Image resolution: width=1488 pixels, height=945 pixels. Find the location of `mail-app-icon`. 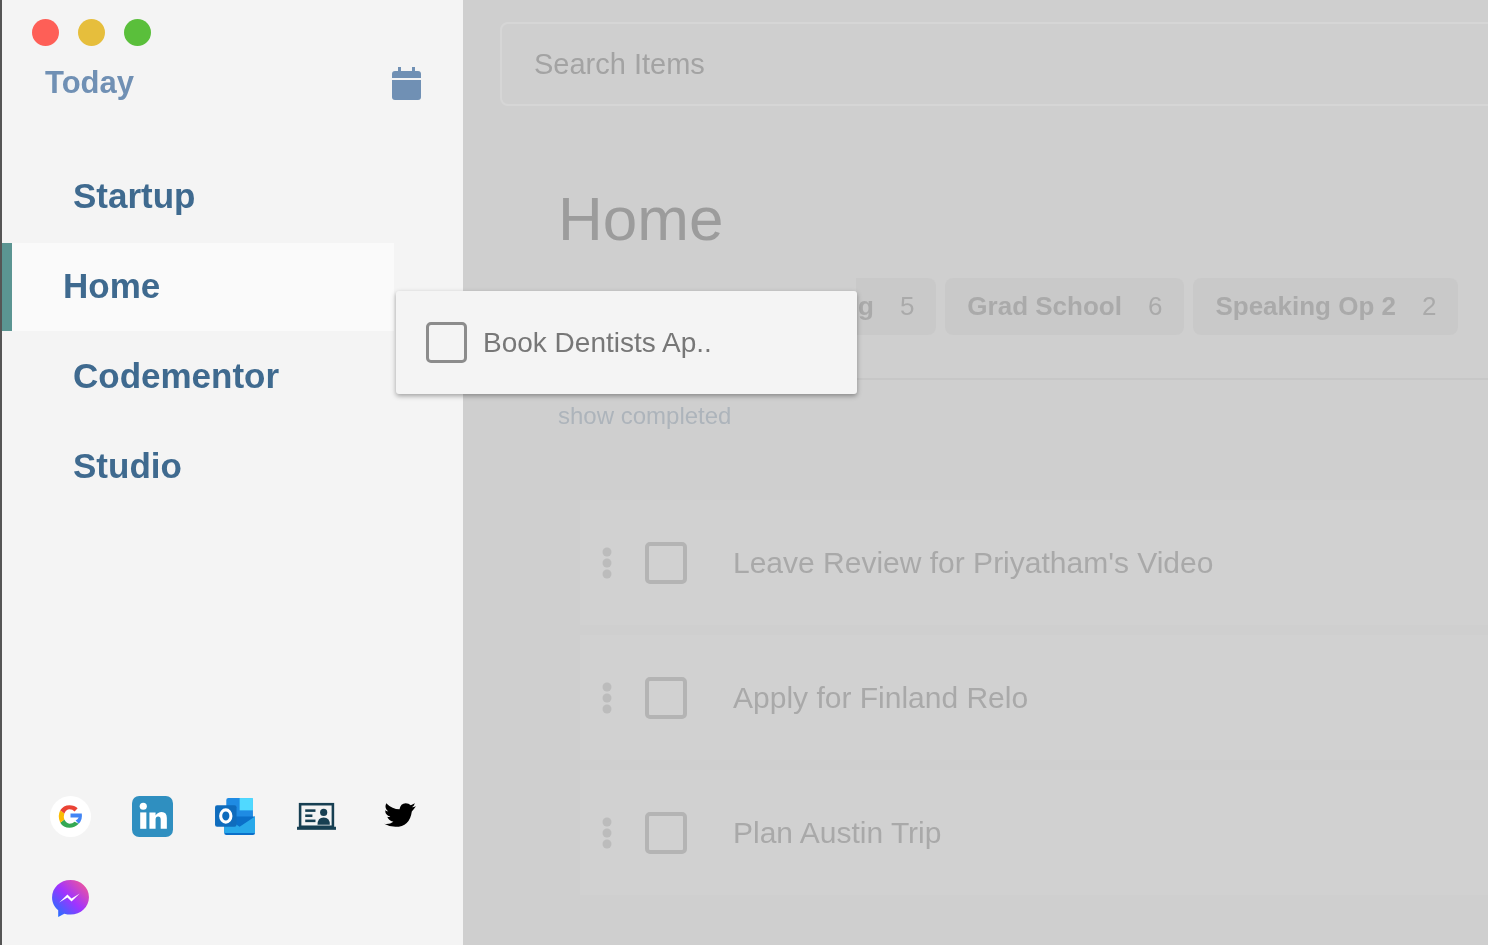

mail-app-icon is located at coordinates (234, 816).